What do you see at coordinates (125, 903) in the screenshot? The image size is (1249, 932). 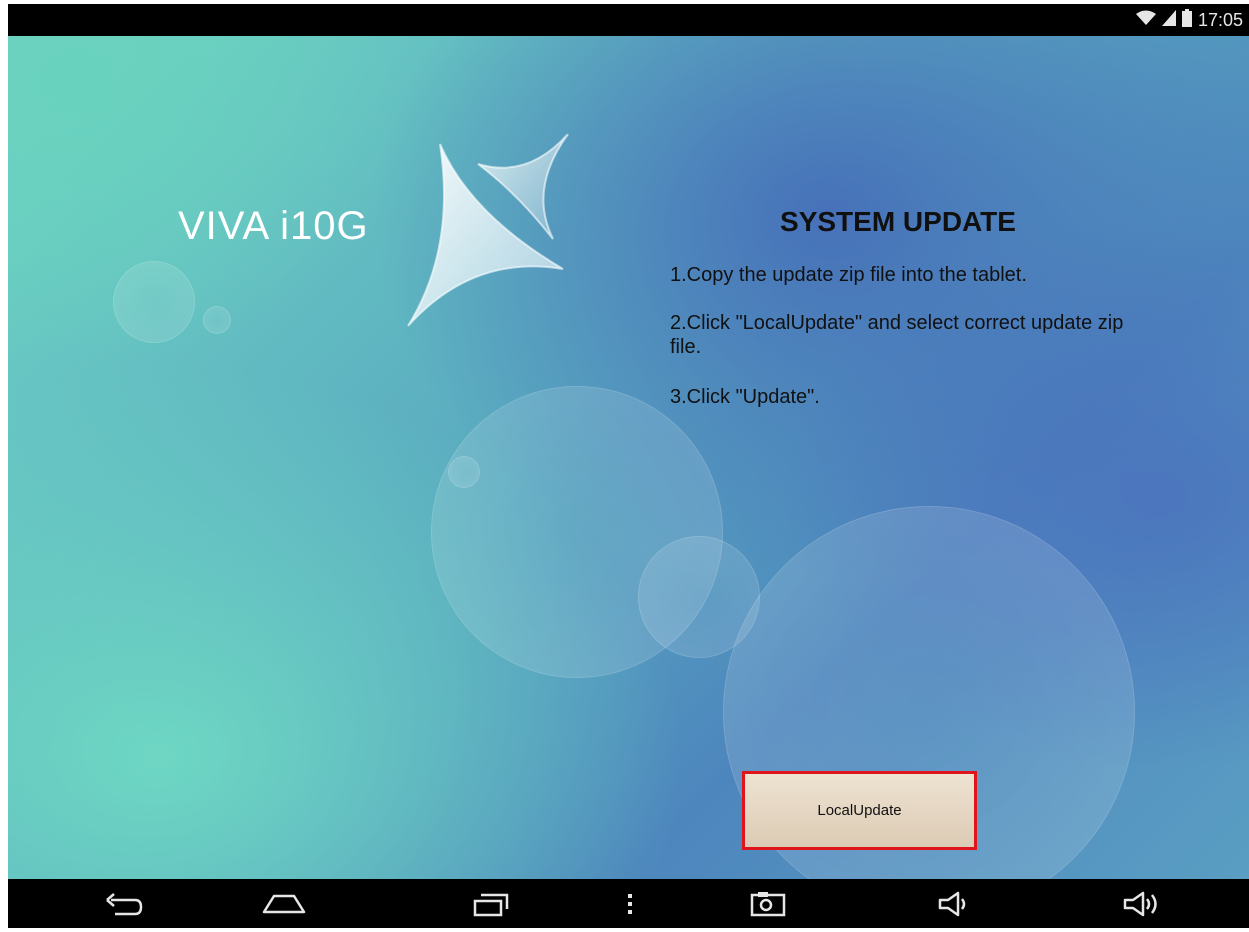 I see `back-icon` at bounding box center [125, 903].